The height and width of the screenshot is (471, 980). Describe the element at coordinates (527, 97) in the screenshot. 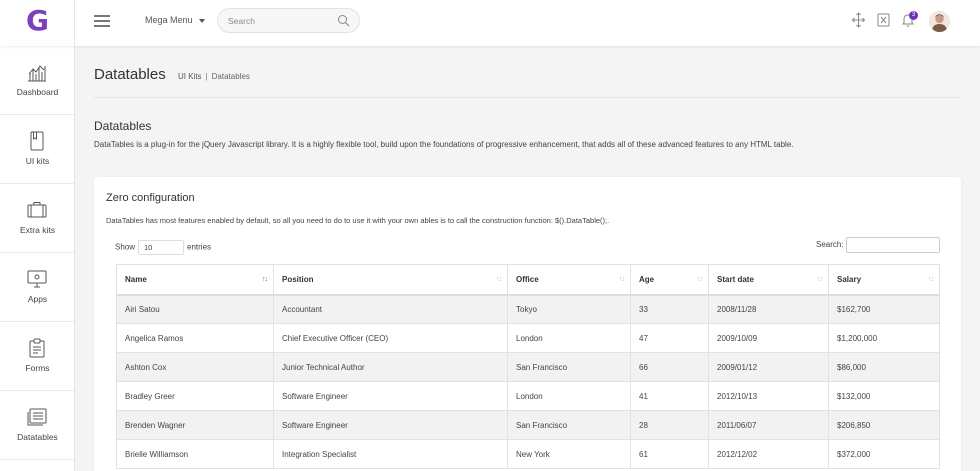

I see `divider` at that location.